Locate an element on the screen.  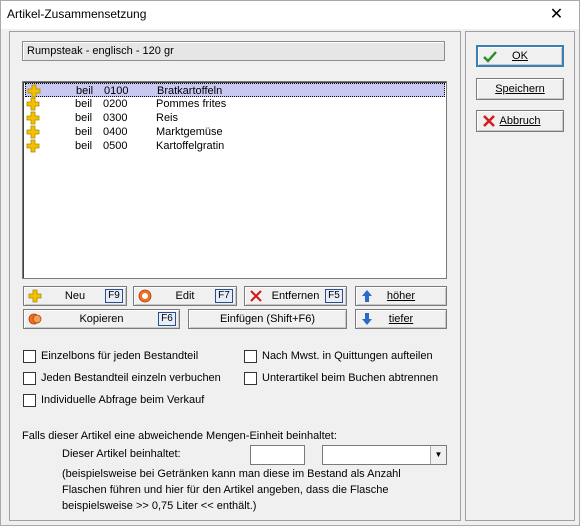
close-icon: ✕ is located at coordinates (556, 15).